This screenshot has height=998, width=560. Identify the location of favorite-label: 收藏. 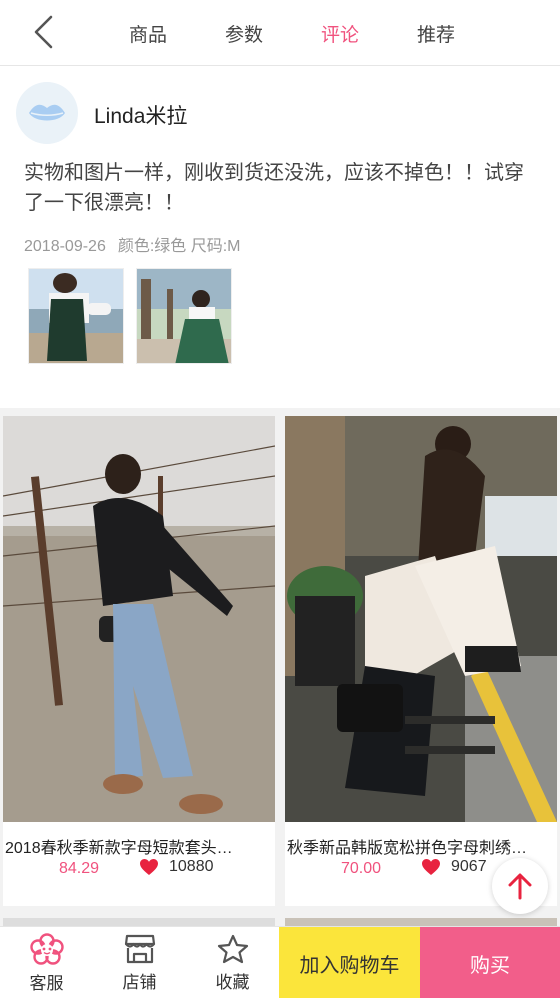
(232, 982).